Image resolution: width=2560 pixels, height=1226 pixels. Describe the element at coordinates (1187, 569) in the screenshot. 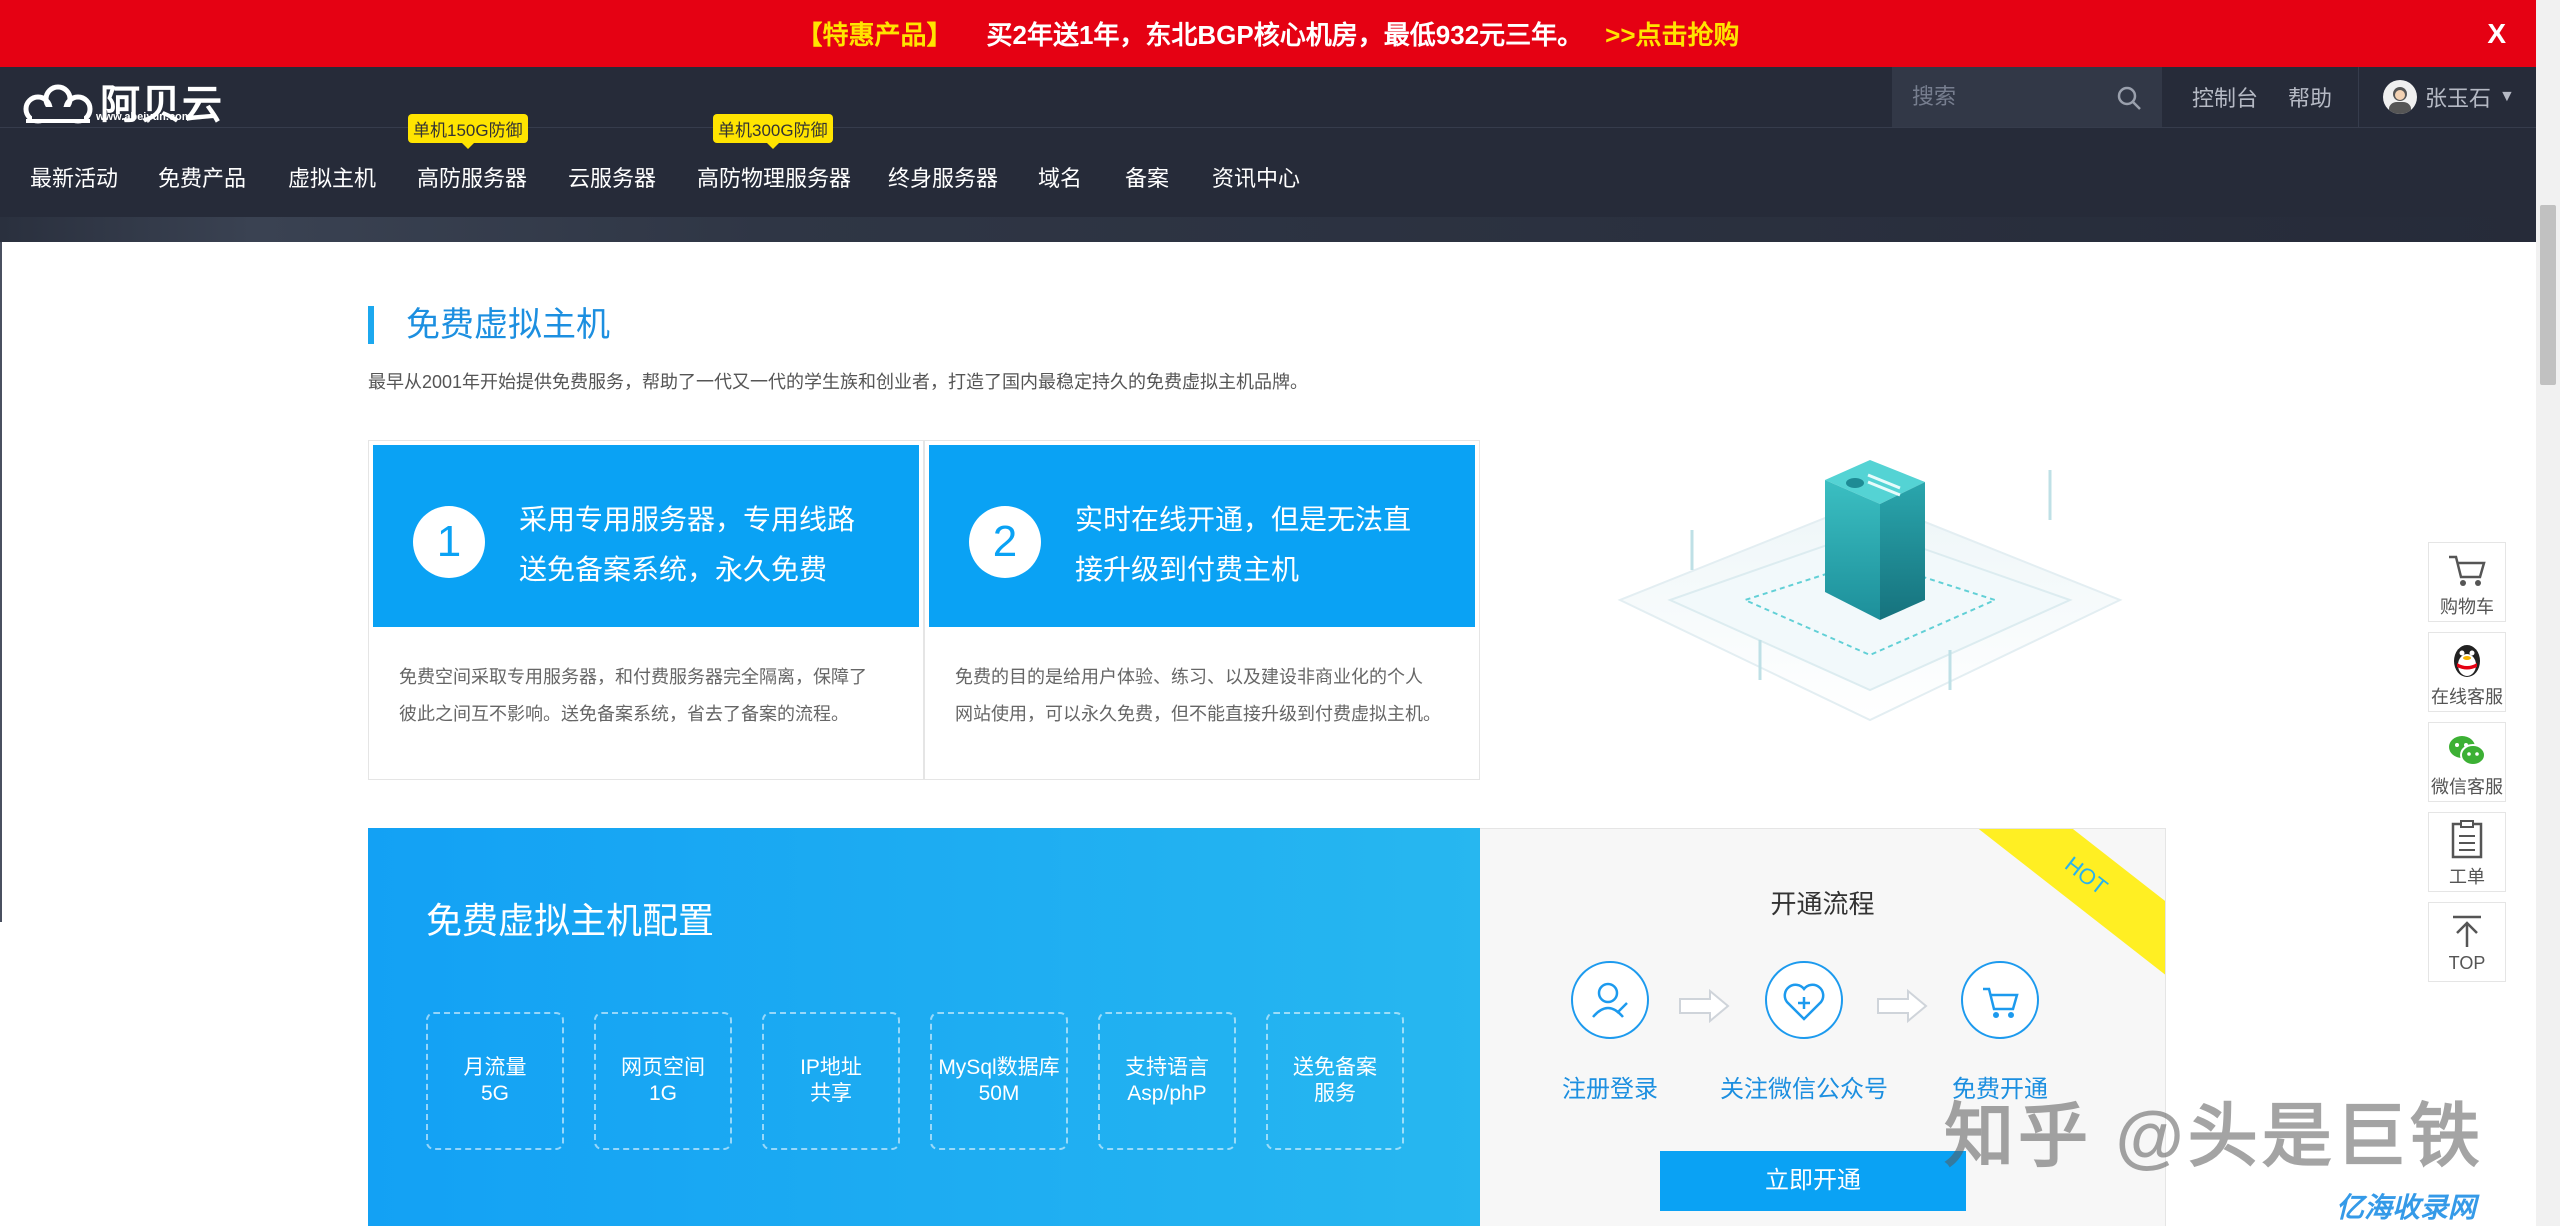

I see `card-head-line: 接升级到付费主机` at that location.